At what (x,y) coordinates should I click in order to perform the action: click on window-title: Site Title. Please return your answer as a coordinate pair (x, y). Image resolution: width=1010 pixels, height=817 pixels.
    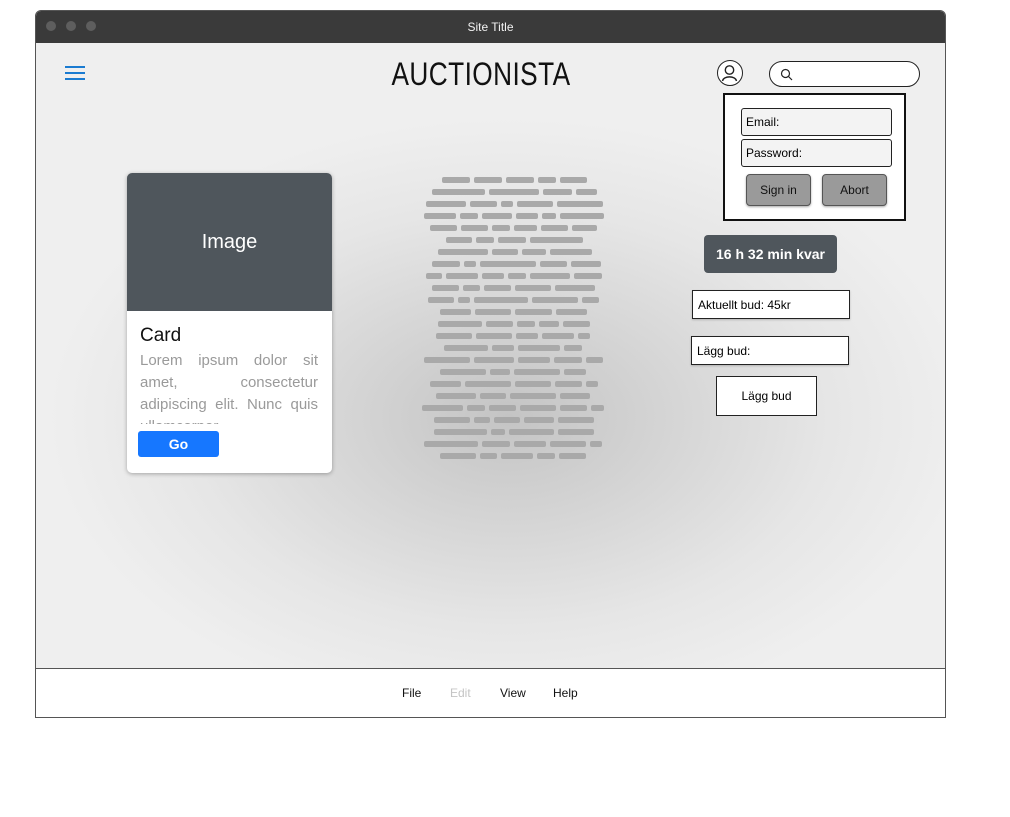
    Looking at the image, I should click on (490, 27).